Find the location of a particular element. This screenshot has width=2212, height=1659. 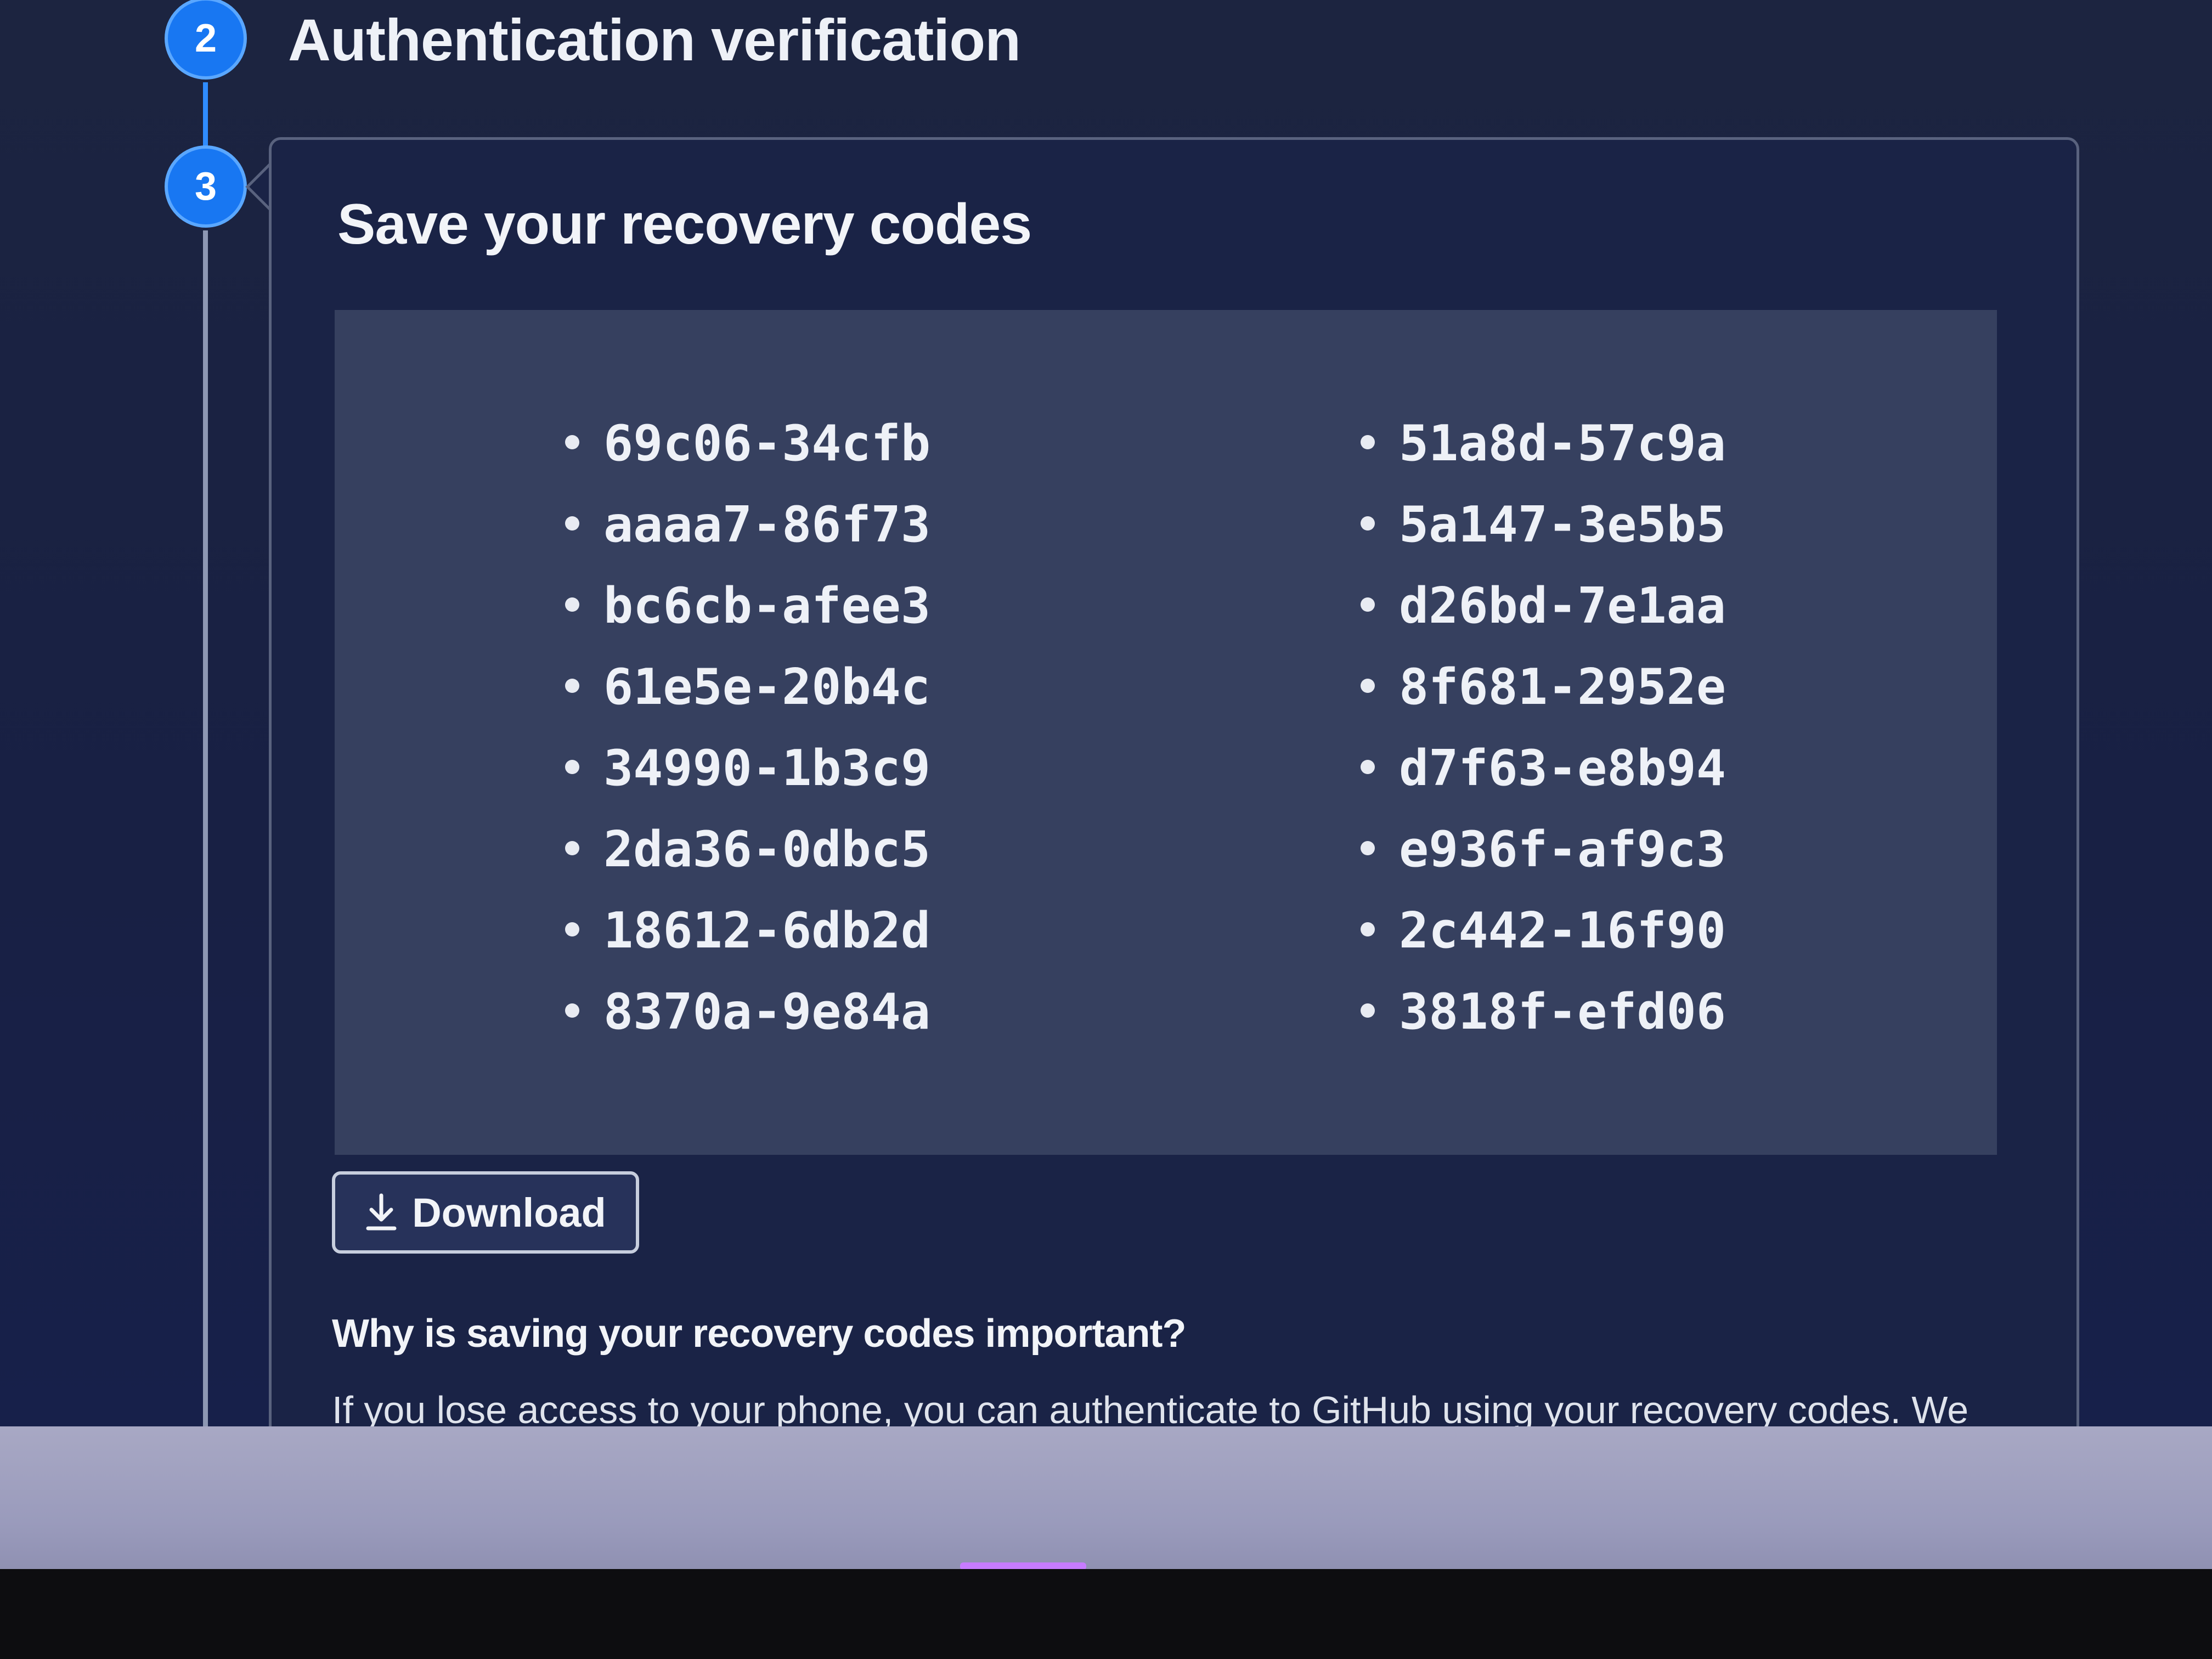

desk-surface is located at coordinates (1106, 1614).